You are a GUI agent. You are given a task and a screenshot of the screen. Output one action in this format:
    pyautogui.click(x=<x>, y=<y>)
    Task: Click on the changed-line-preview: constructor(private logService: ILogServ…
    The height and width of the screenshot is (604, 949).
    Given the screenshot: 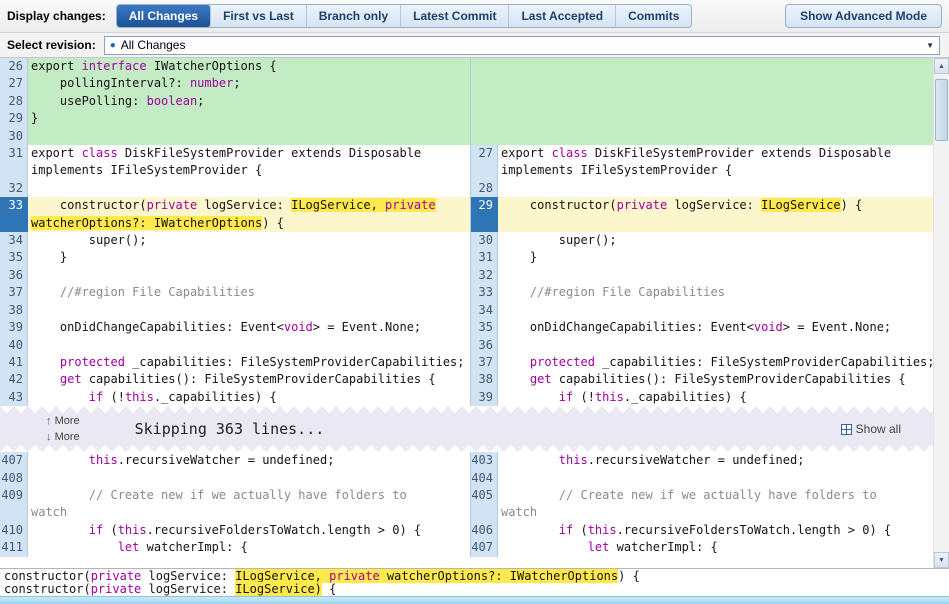 What is the action you would take?
    pyautogui.click(x=474, y=589)
    